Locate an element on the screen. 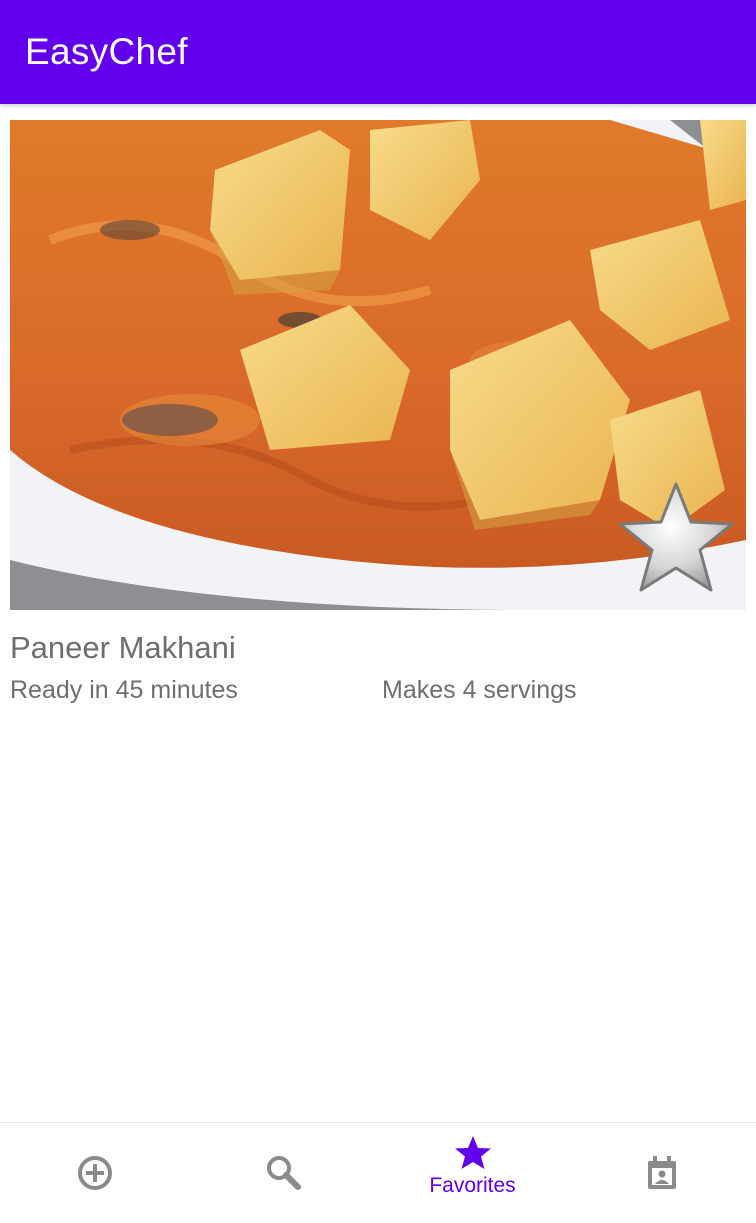 This screenshot has height=1223, width=756. nav-item-search is located at coordinates (283, 1173).